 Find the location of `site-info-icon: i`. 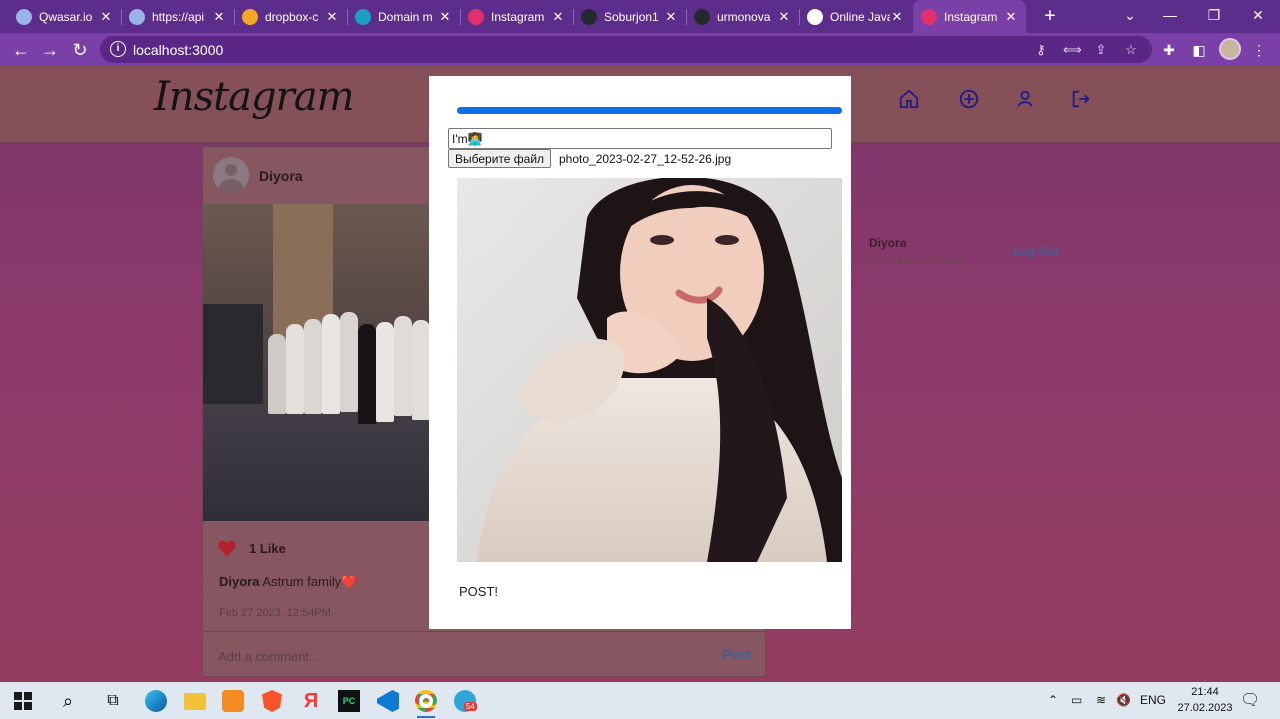

site-info-icon: i is located at coordinates (118, 49).